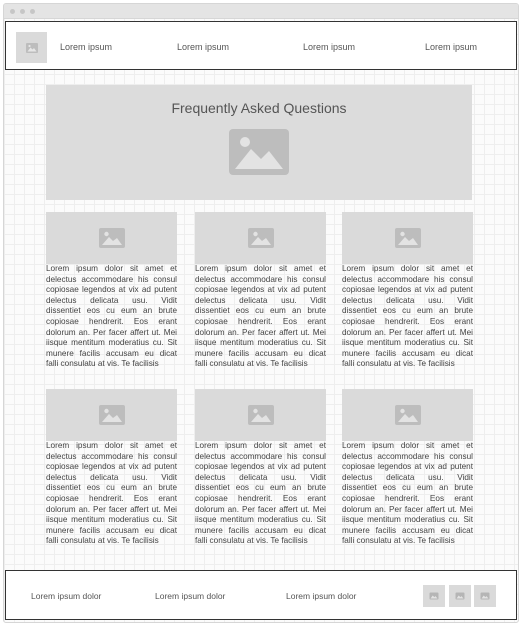 The width and height of the screenshot is (520, 625). I want to click on footer-link-3: Lorem ipsum dolor, so click(321, 596).